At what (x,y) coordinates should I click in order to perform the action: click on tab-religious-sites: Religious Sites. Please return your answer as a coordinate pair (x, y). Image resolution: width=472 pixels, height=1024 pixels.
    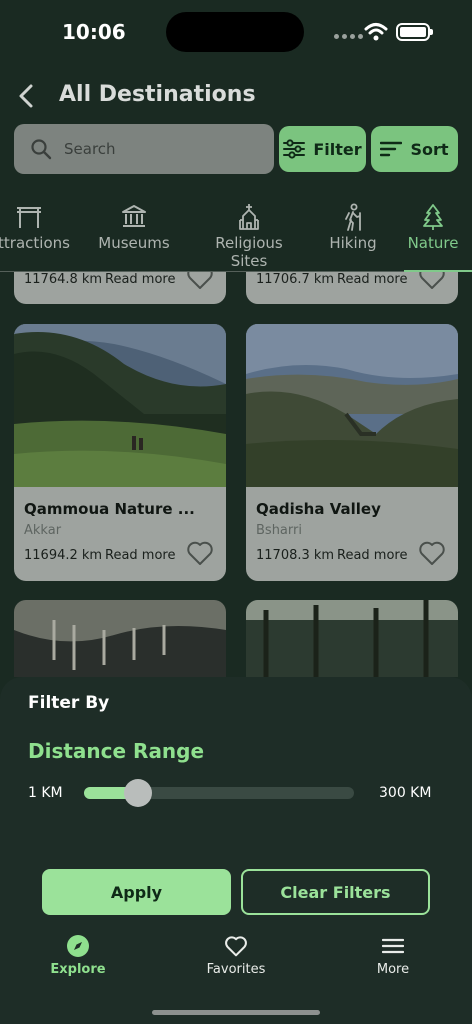
    Looking at the image, I should click on (249, 235).